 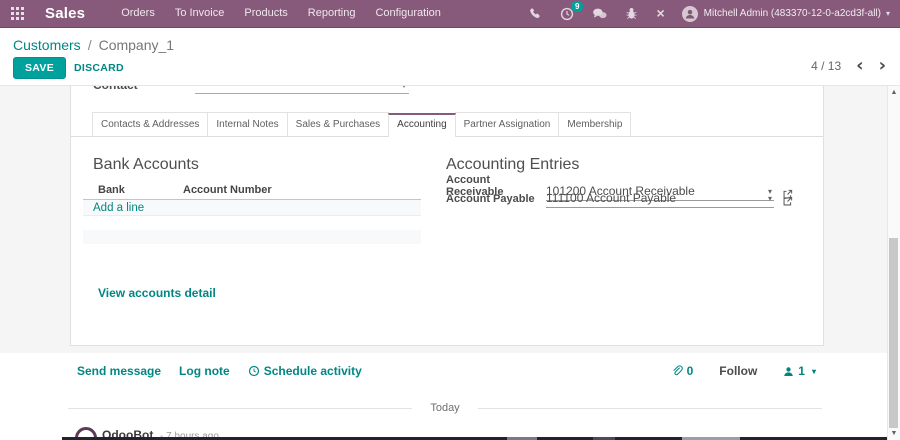 What do you see at coordinates (404, 88) in the screenshot?
I see `contact-field-caret-icon: ▾` at bounding box center [404, 88].